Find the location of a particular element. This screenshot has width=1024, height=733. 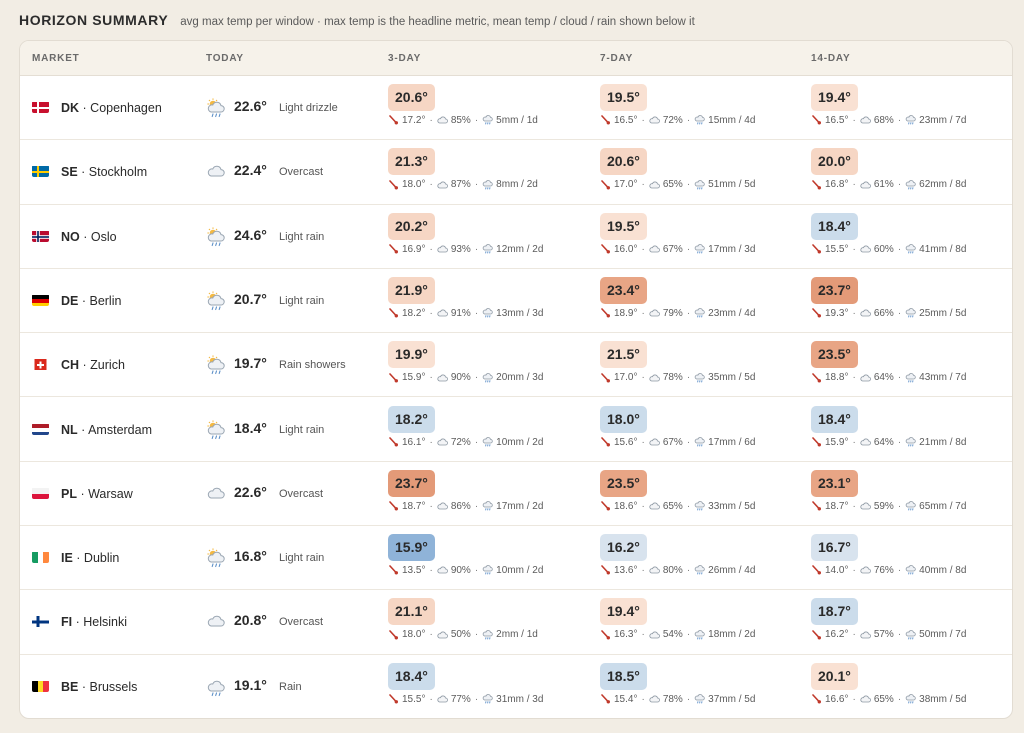

cloud-cover: 61% is located at coordinates (883, 185).